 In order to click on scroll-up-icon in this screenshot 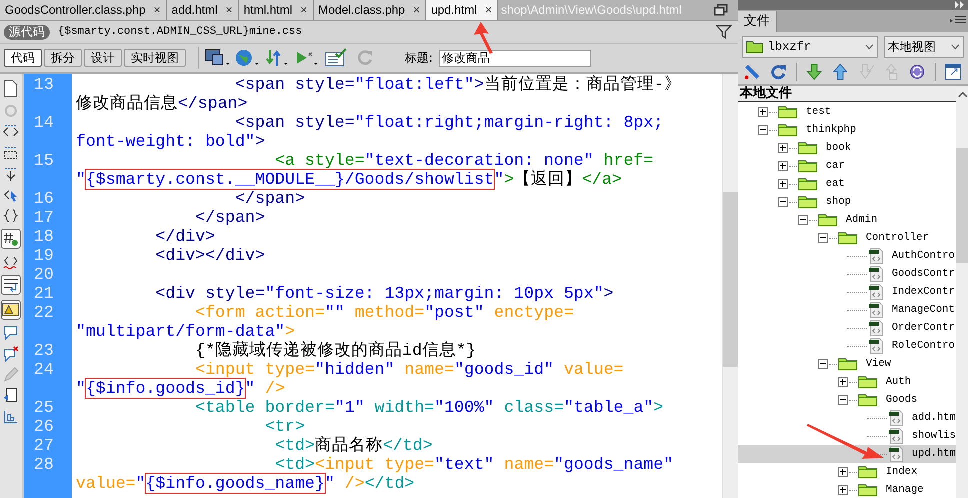, I will do `click(963, 95)`.